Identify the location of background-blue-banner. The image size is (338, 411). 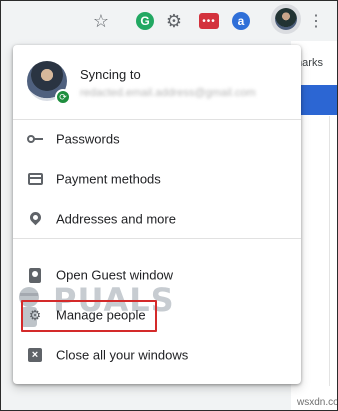
(317, 100).